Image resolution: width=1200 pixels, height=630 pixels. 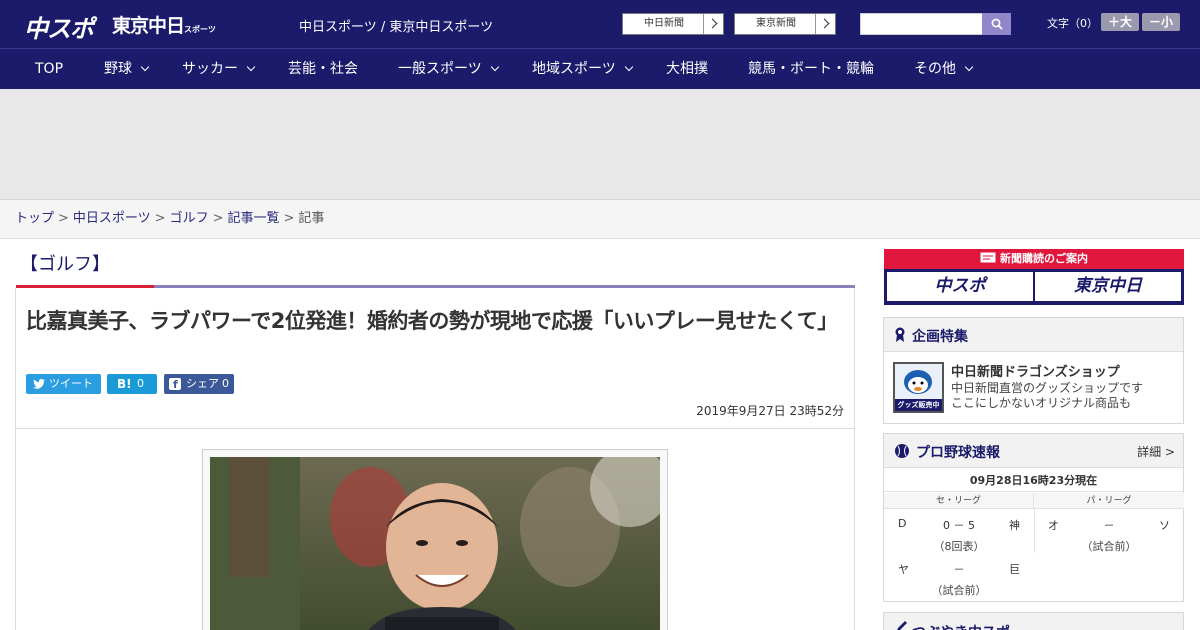 What do you see at coordinates (918, 405) in the screenshot?
I see `dragons-thumb-caption: グッズ販売中` at bounding box center [918, 405].